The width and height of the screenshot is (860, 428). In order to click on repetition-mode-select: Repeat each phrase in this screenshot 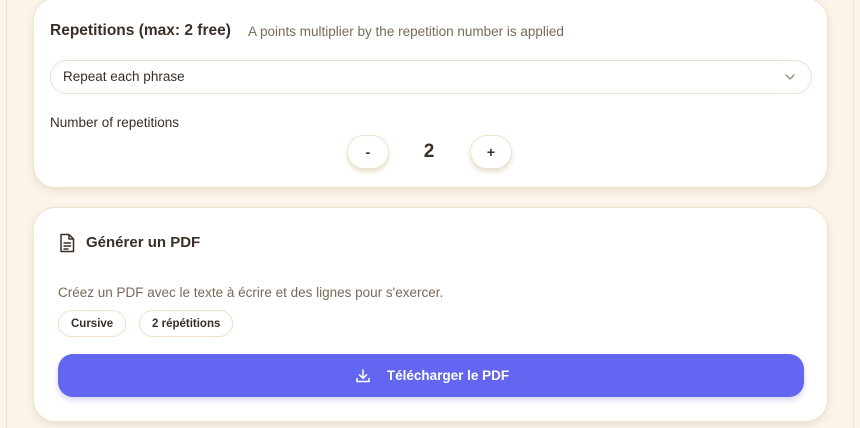, I will do `click(431, 77)`.